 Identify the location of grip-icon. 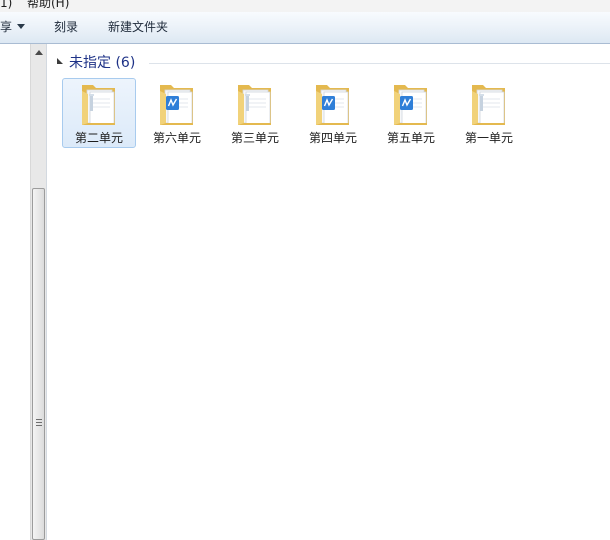
(39, 423).